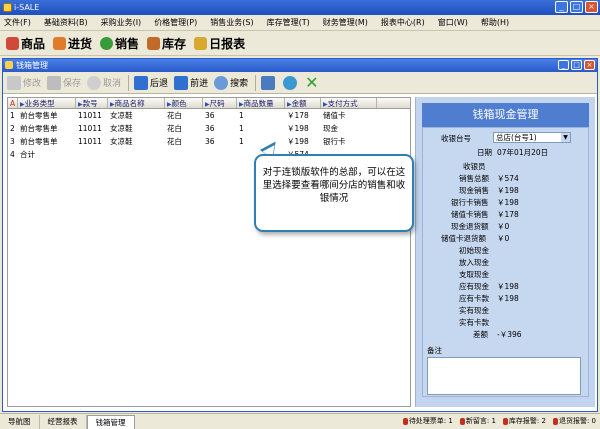  What do you see at coordinates (303, 103) in the screenshot?
I see `header-amount: ▶金额` at bounding box center [303, 103].